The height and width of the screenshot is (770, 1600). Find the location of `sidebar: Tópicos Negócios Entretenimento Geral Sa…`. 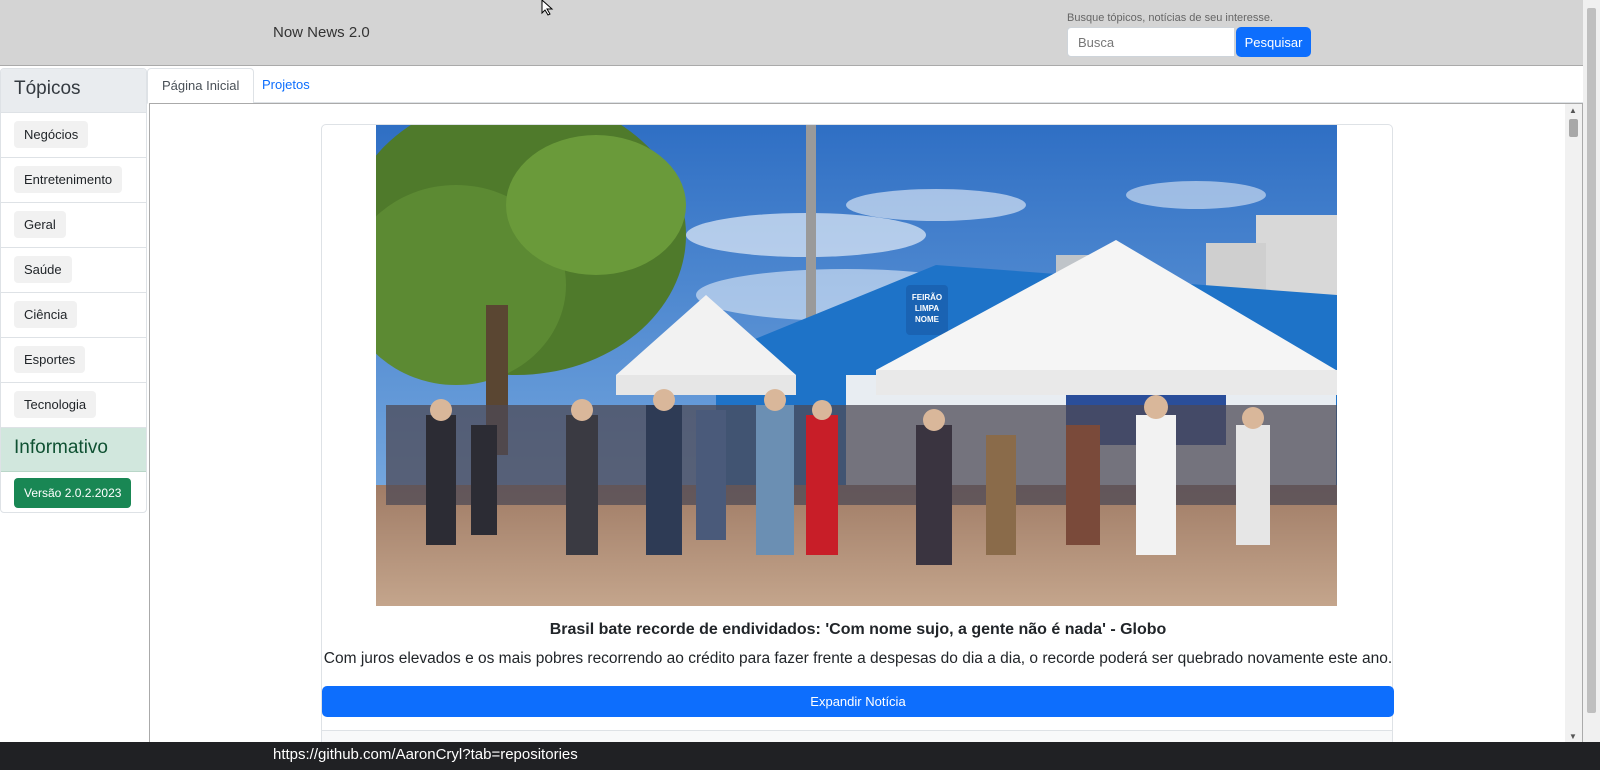

sidebar: Tópicos Negócios Entretenimento Geral Sa… is located at coordinates (73, 290).